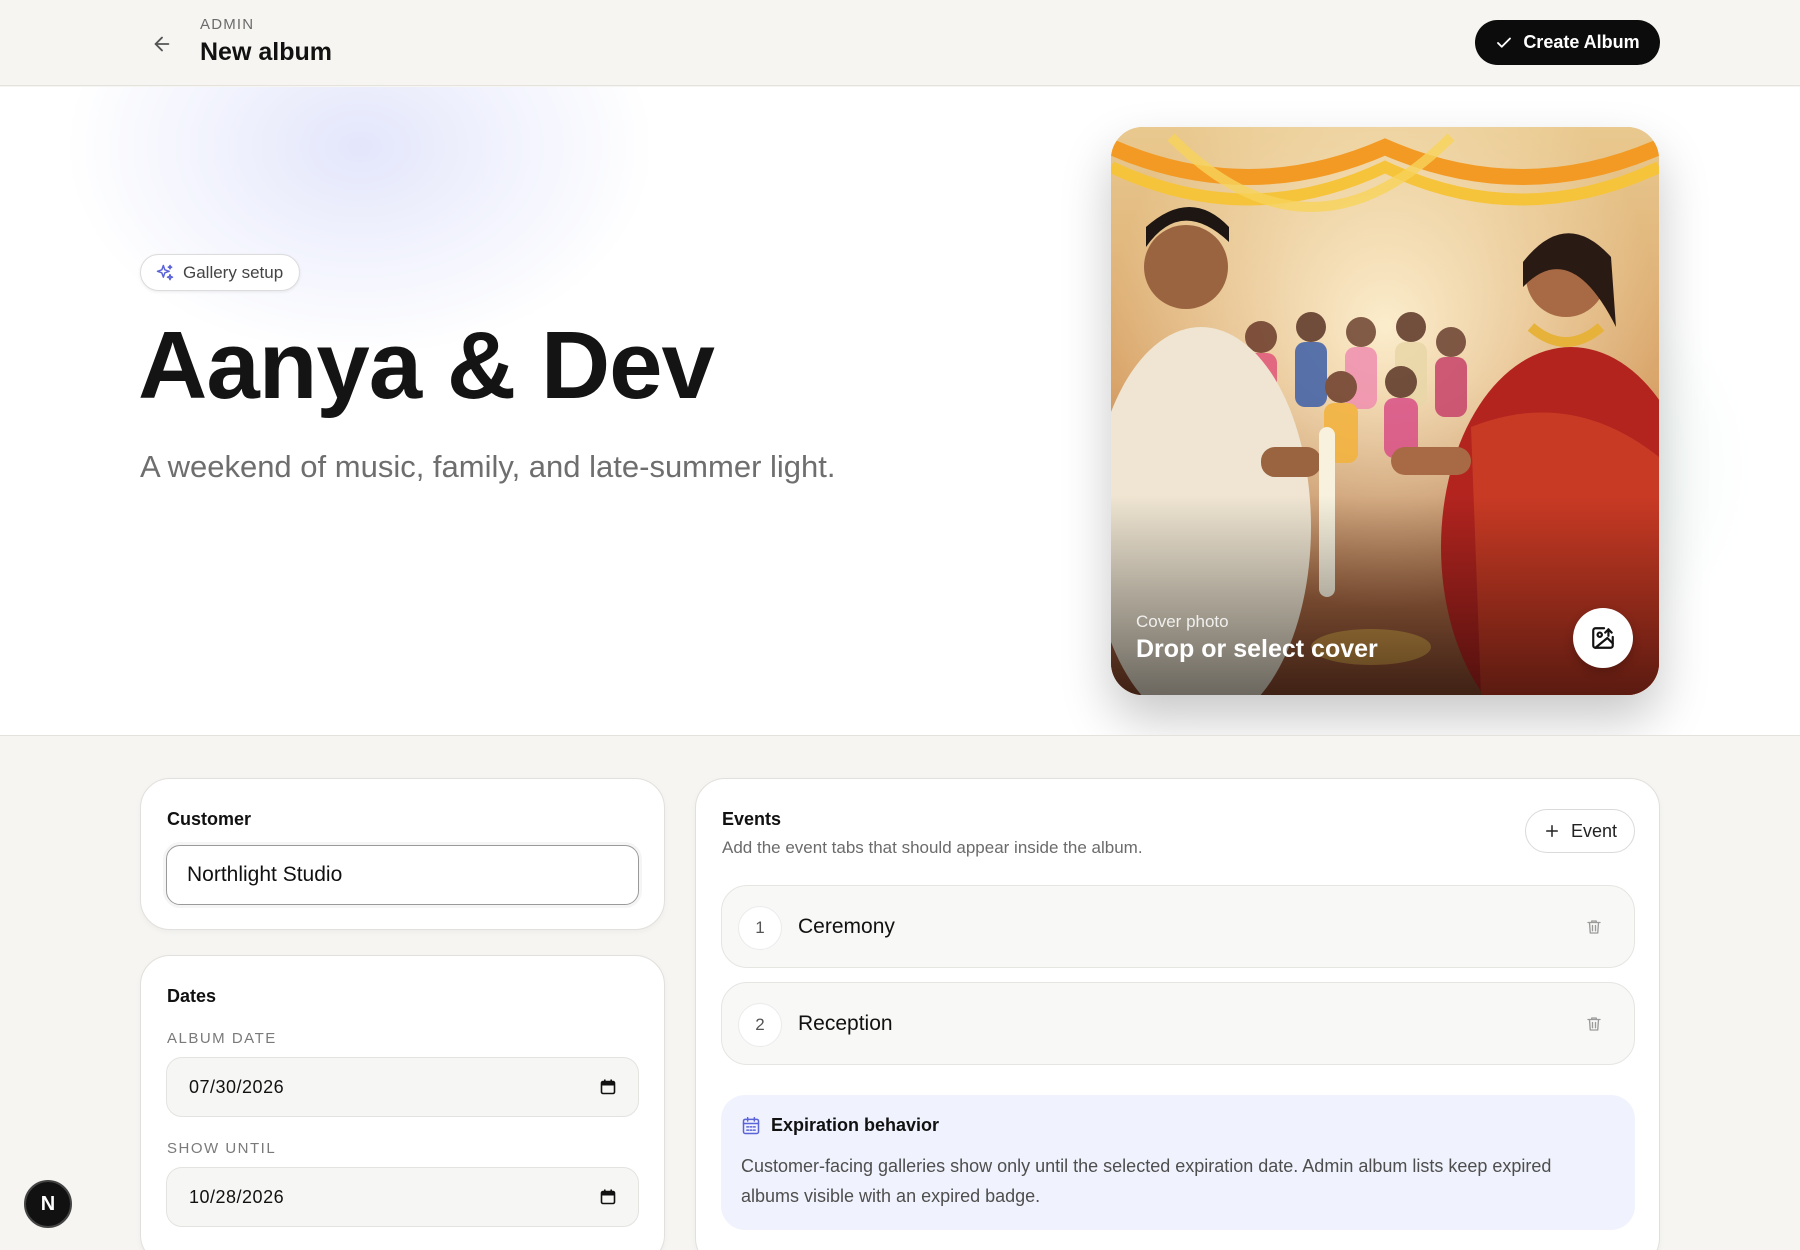  I want to click on expiration-heading-row: Expiration behavior, so click(840, 1125).